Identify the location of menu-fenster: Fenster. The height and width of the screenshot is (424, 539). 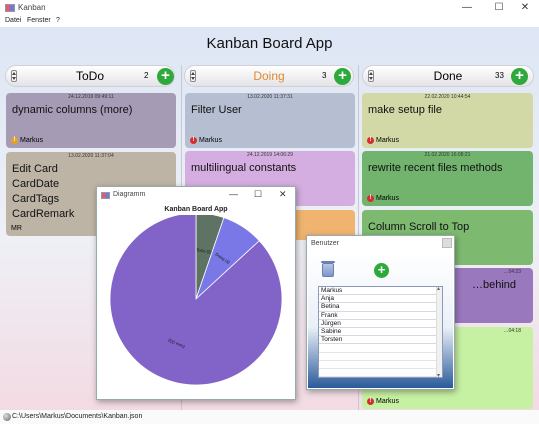
(39, 20).